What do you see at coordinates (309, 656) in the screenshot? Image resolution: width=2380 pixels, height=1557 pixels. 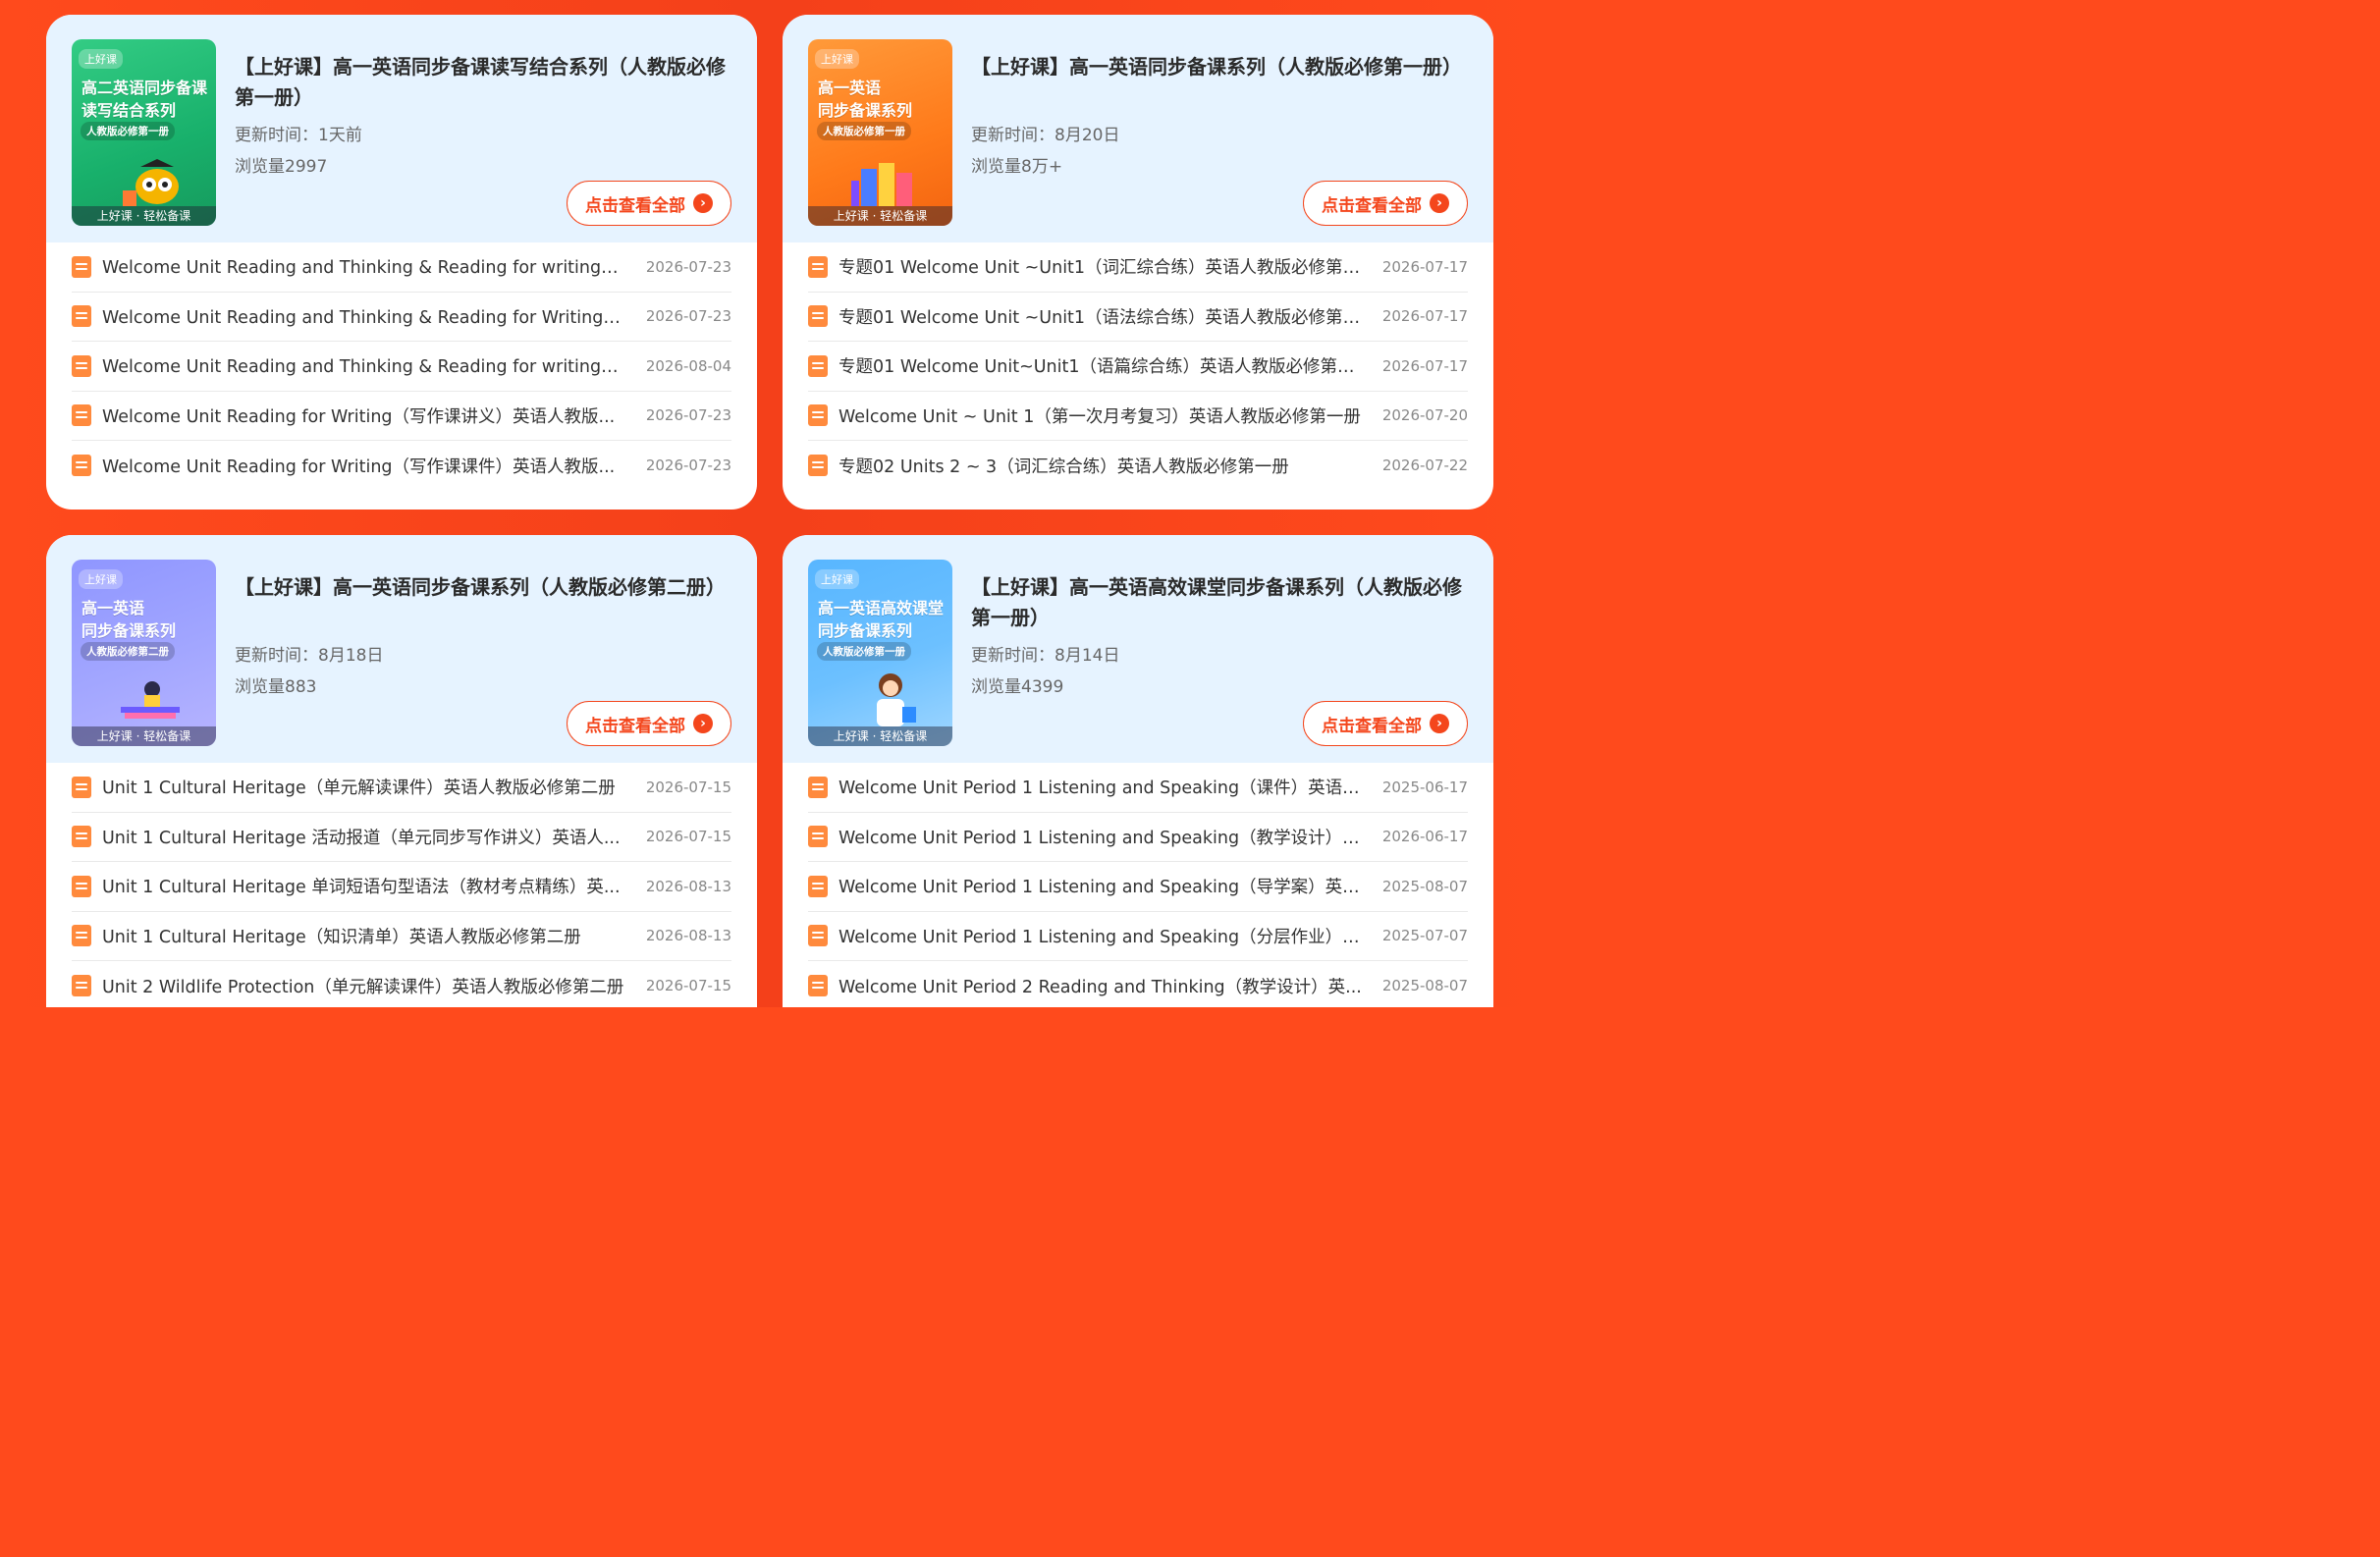 I see `update-time: 更新时间：8月18日` at bounding box center [309, 656].